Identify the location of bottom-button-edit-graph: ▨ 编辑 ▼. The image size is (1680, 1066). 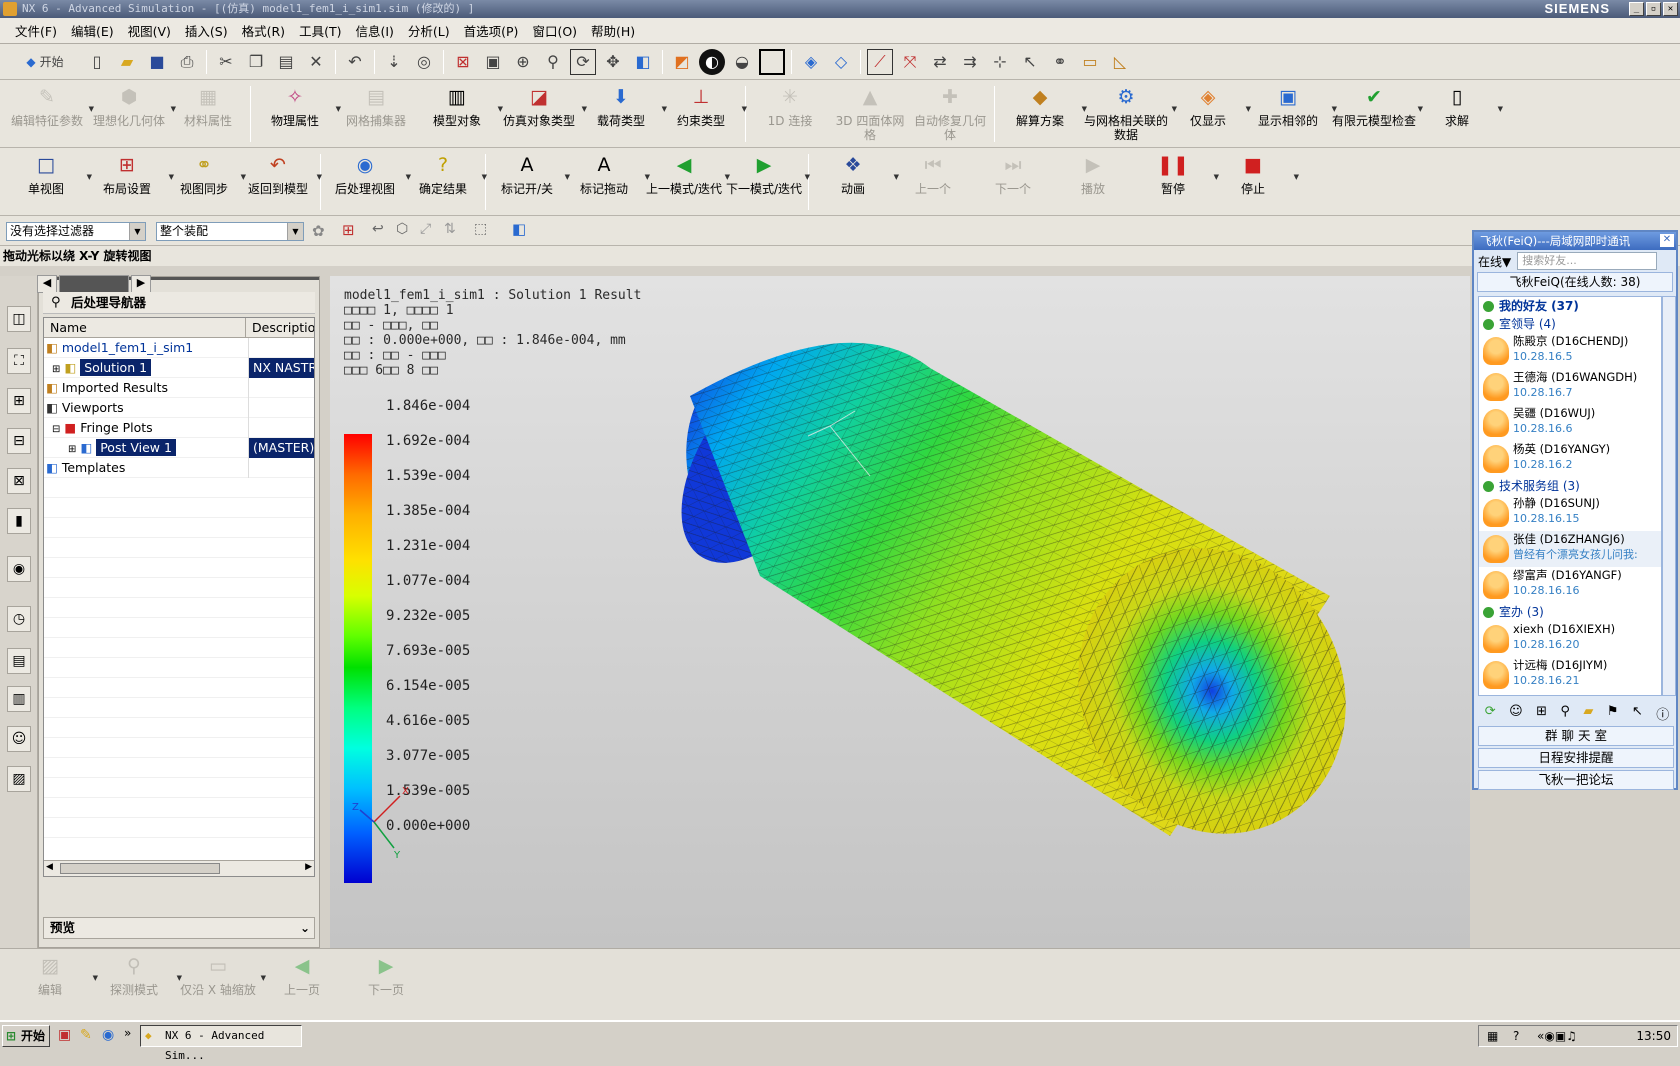
(53, 982).